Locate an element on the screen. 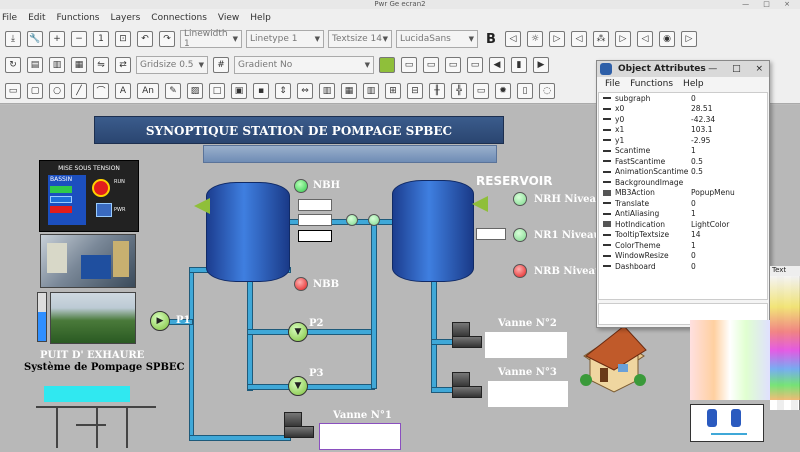 This screenshot has height=452, width=800. save-icon: ⤓ is located at coordinates (13, 39).